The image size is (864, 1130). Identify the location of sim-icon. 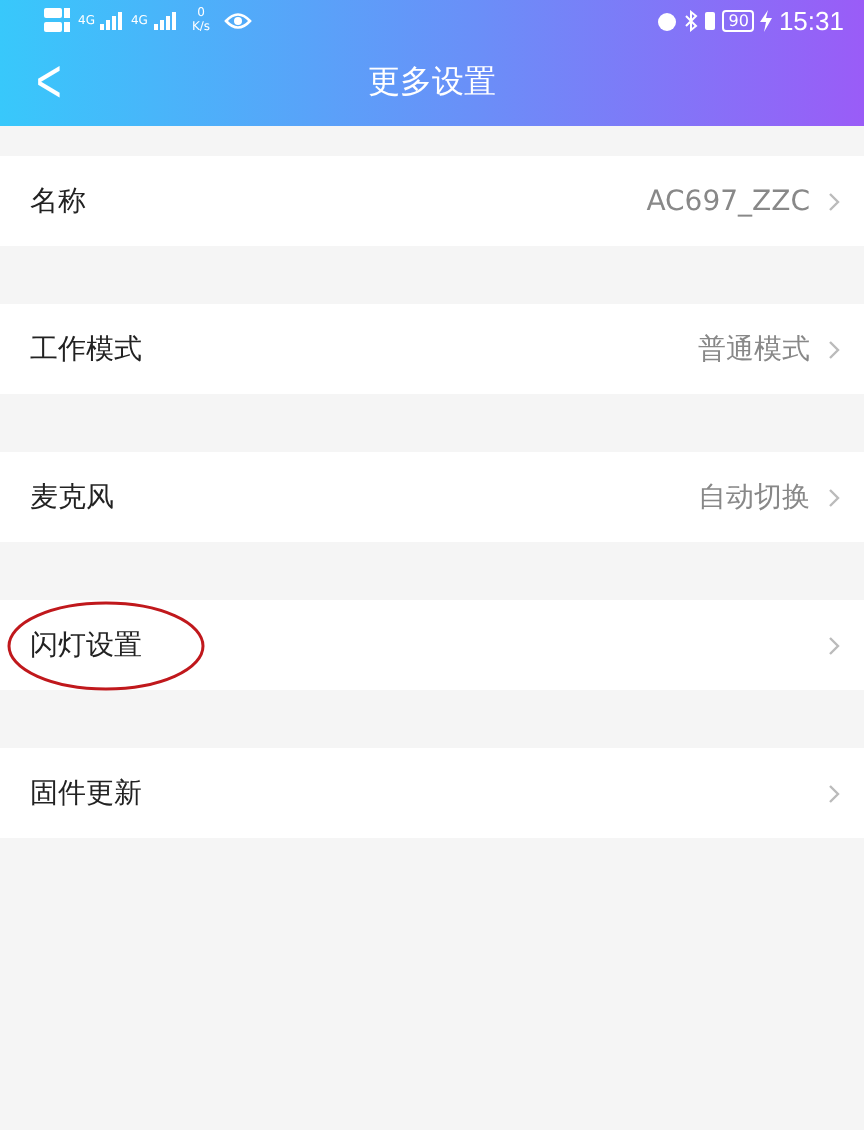
(58, 20).